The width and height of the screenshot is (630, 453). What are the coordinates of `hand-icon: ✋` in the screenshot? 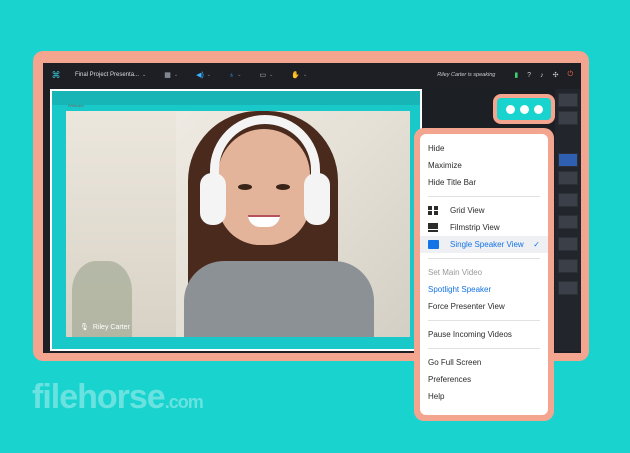 It's located at (295, 75).